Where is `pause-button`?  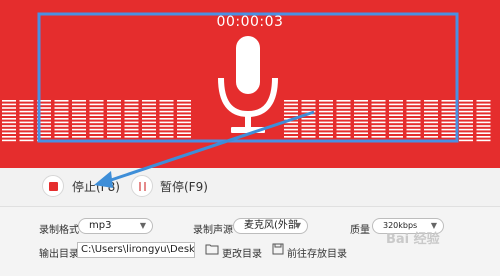 pause-button is located at coordinates (142, 186).